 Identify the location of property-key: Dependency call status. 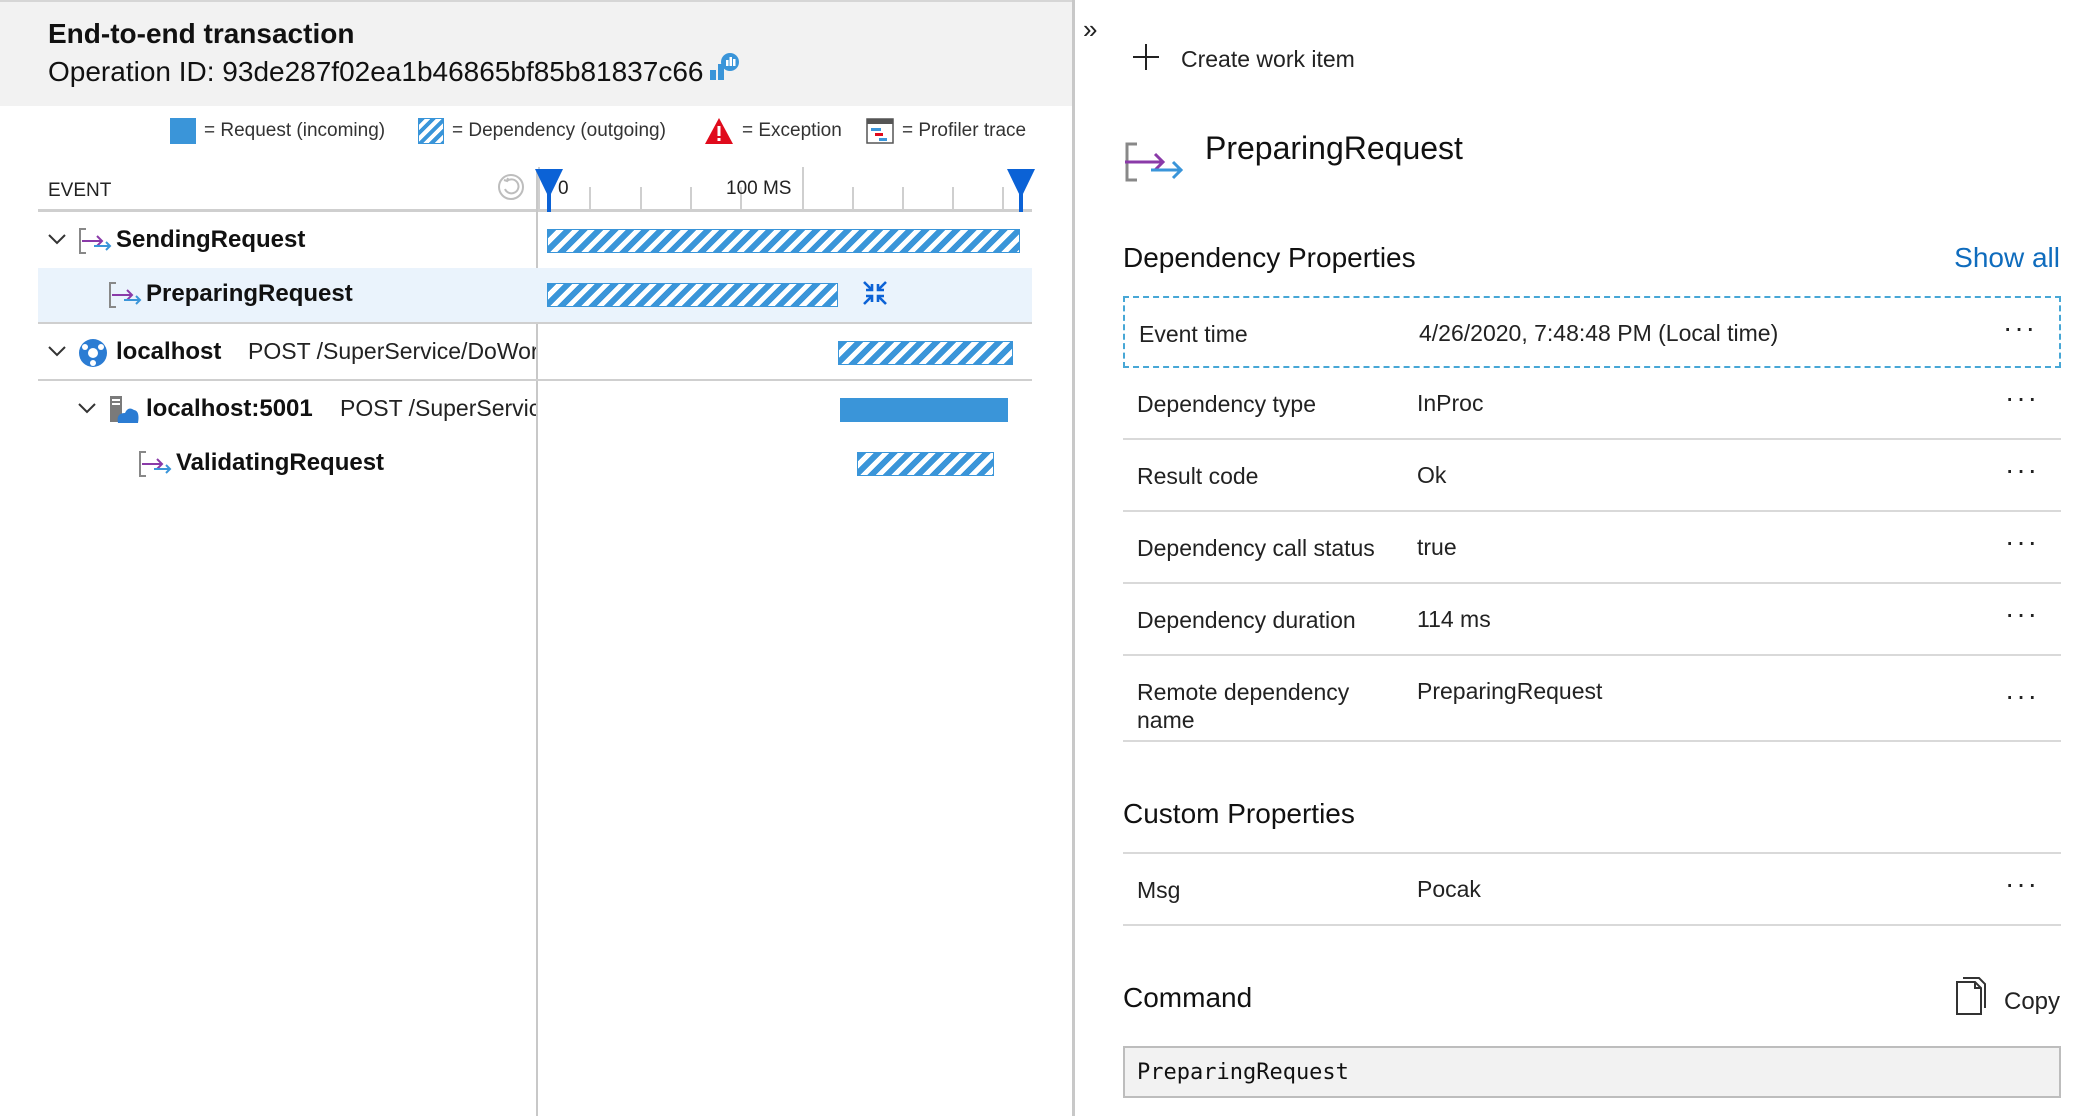
(1256, 548).